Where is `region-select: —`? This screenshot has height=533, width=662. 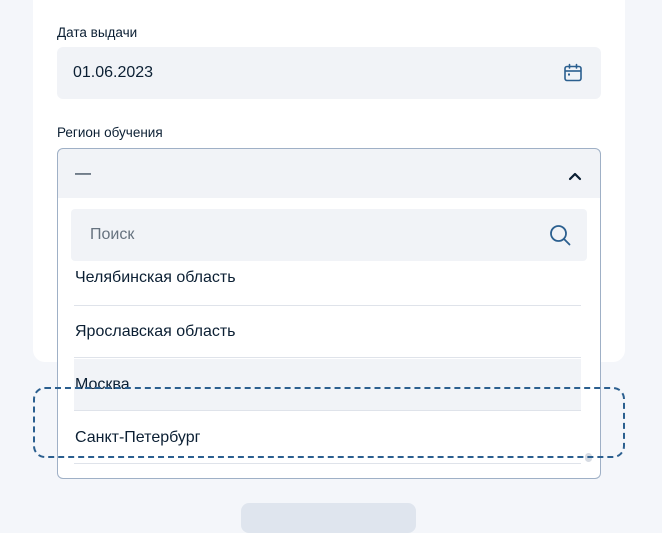
region-select: — is located at coordinates (329, 173).